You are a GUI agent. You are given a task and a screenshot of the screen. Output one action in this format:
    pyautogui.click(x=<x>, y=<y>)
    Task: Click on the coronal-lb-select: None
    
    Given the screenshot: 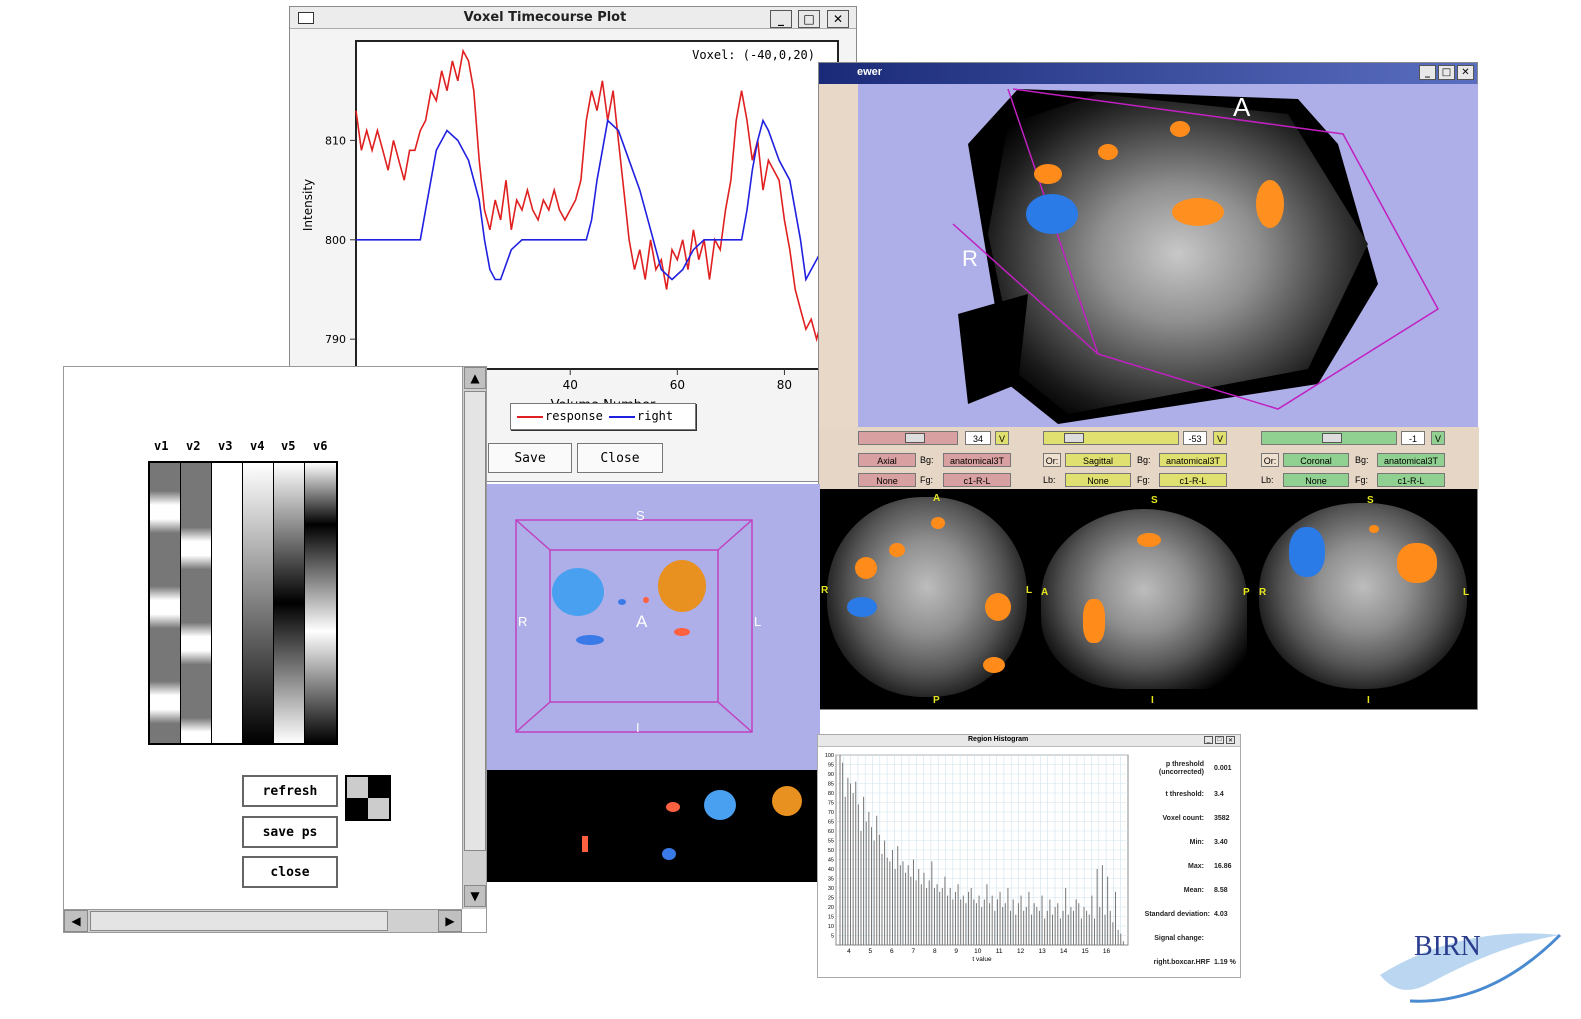 What is the action you would take?
    pyautogui.click(x=1316, y=480)
    